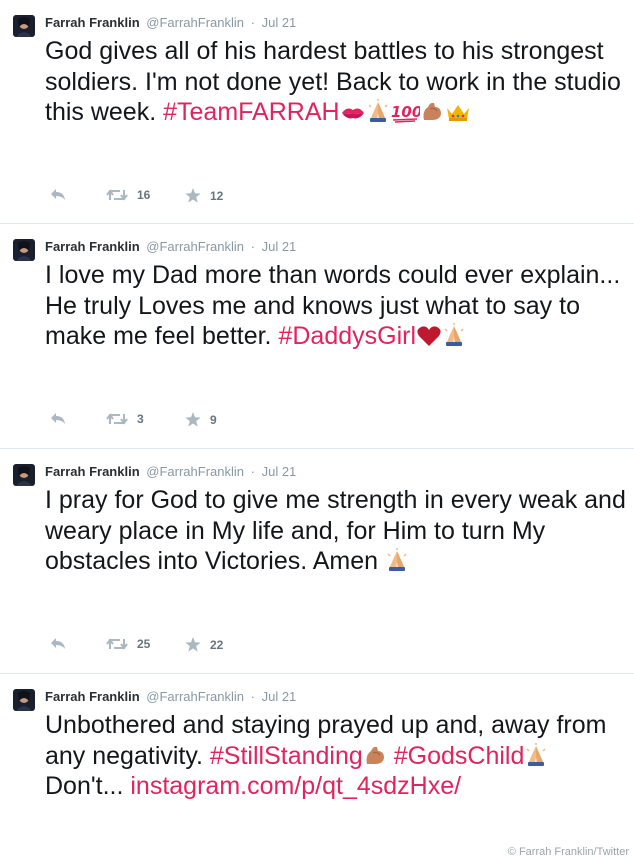 Image resolution: width=634 pixels, height=860 pixels. What do you see at coordinates (217, 644) in the screenshot?
I see `favorite-count: 22` at bounding box center [217, 644].